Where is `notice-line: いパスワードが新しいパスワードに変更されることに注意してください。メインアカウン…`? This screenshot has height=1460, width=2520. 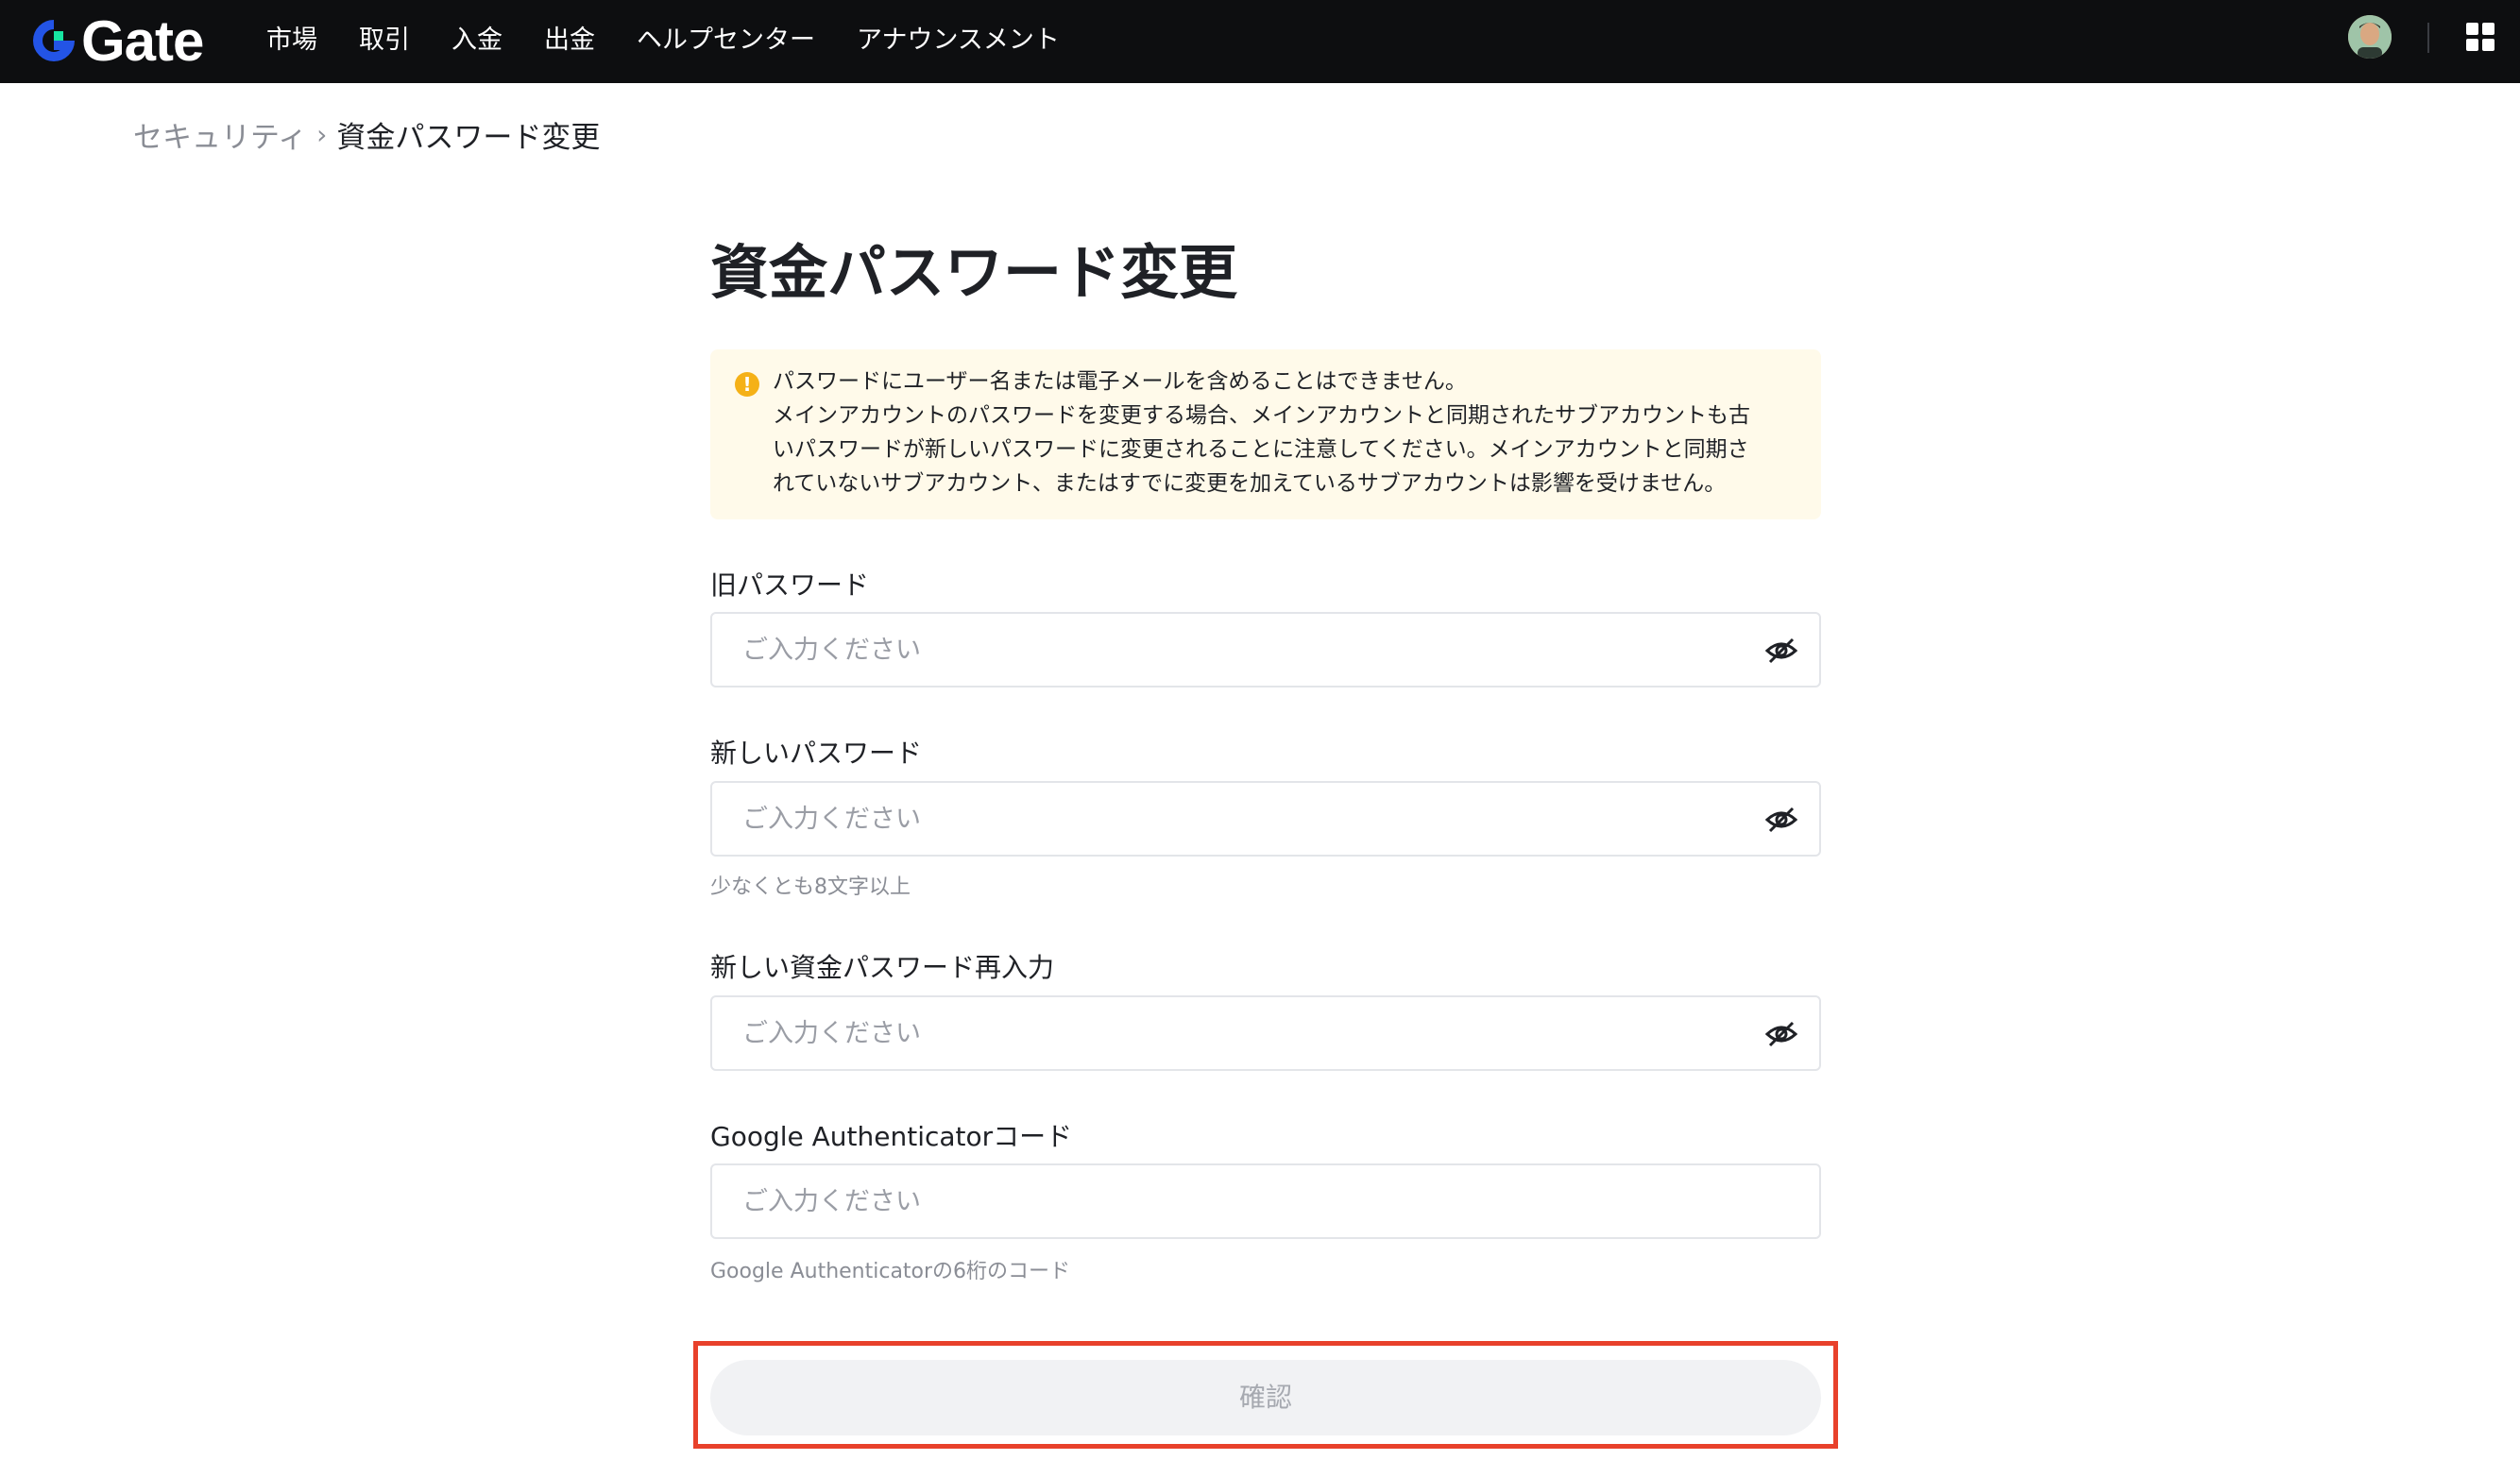 notice-line: いパスワードが新しいパスワードに変更されることに注意してください。メインアカウン… is located at coordinates (1261, 449).